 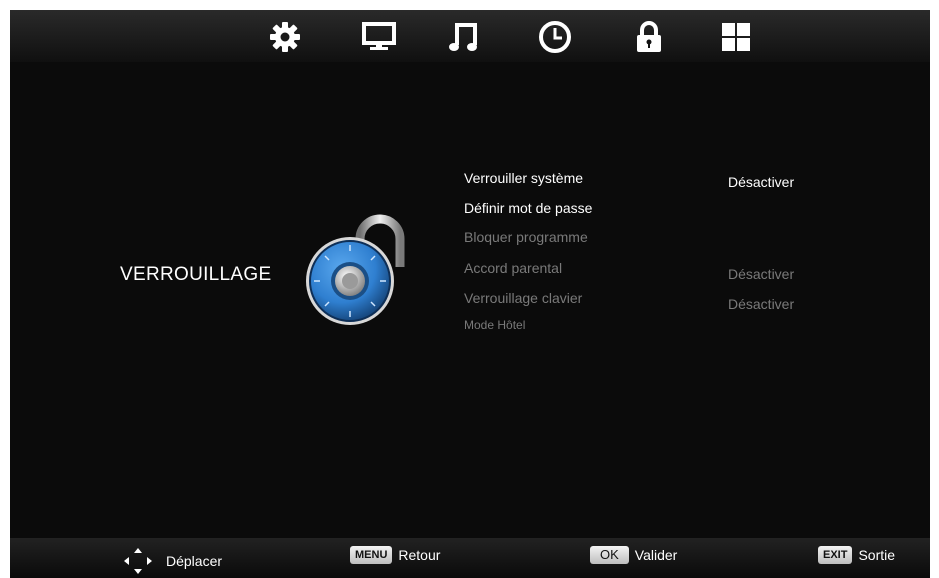 What do you see at coordinates (395, 555) in the screenshot?
I see `back-hint: MENU Retour` at bounding box center [395, 555].